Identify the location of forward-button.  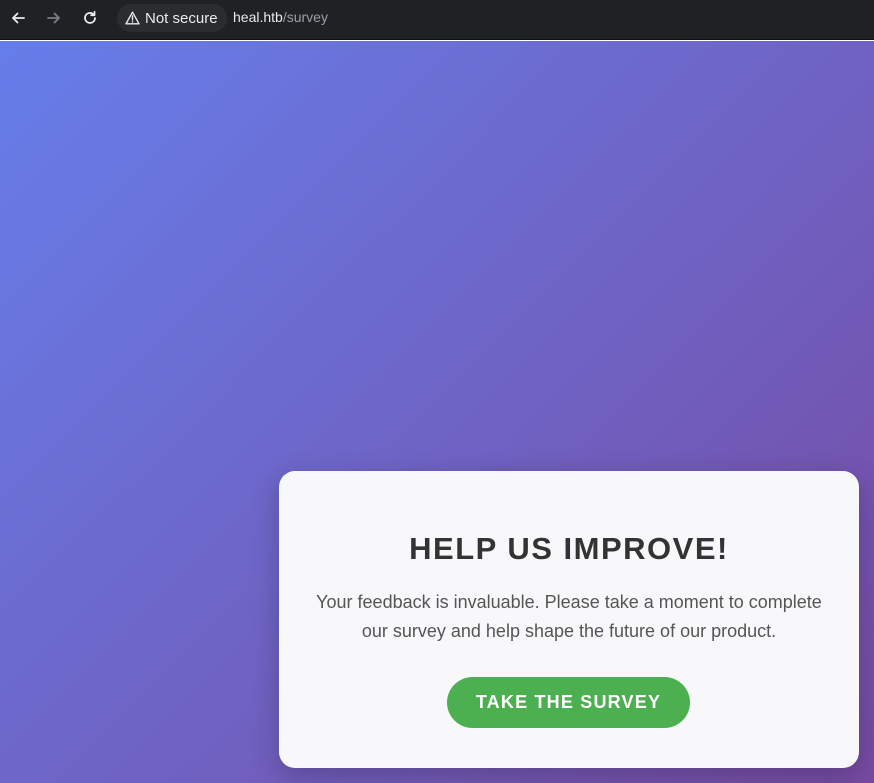
(54, 18).